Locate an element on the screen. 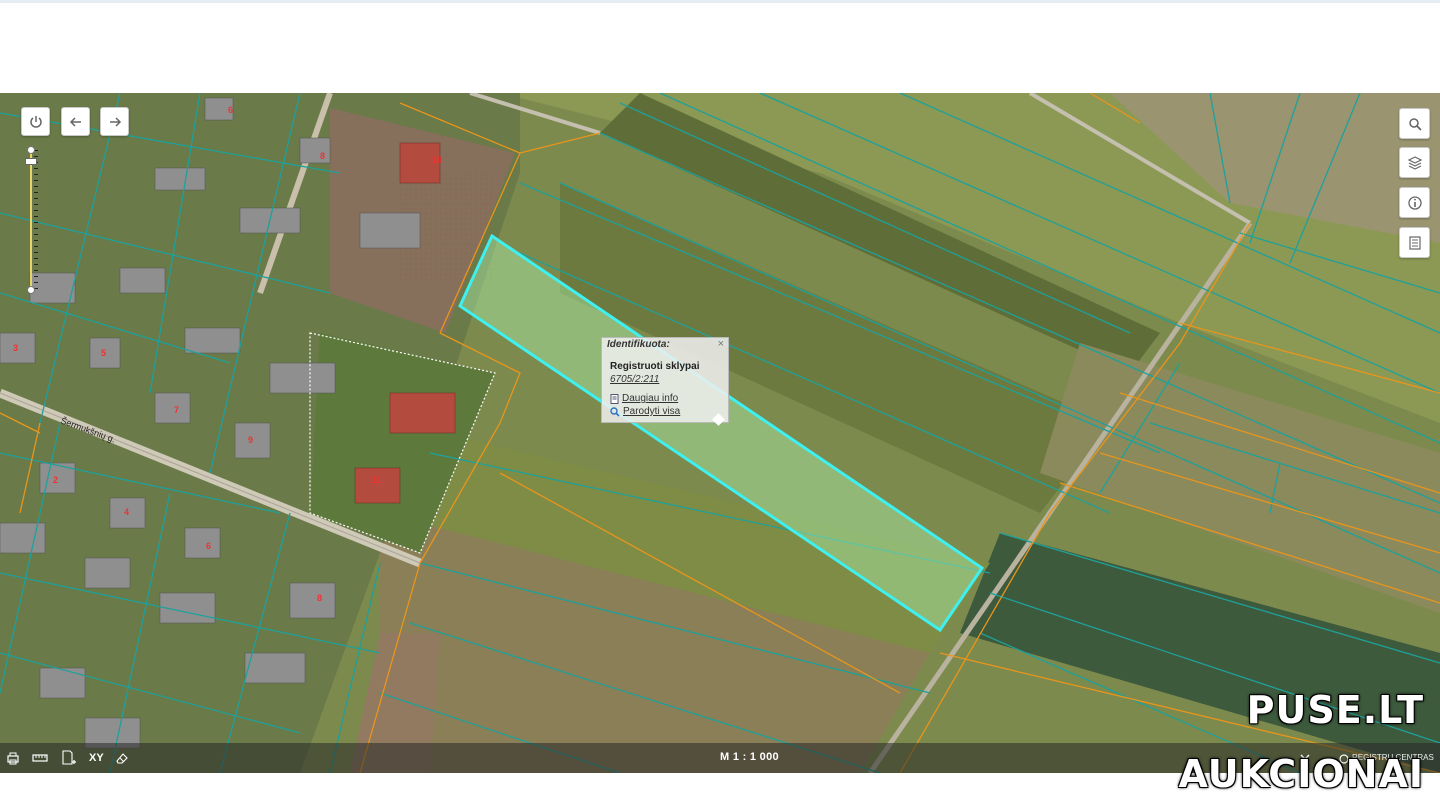 The width and height of the screenshot is (1440, 810). back-button is located at coordinates (75, 121).